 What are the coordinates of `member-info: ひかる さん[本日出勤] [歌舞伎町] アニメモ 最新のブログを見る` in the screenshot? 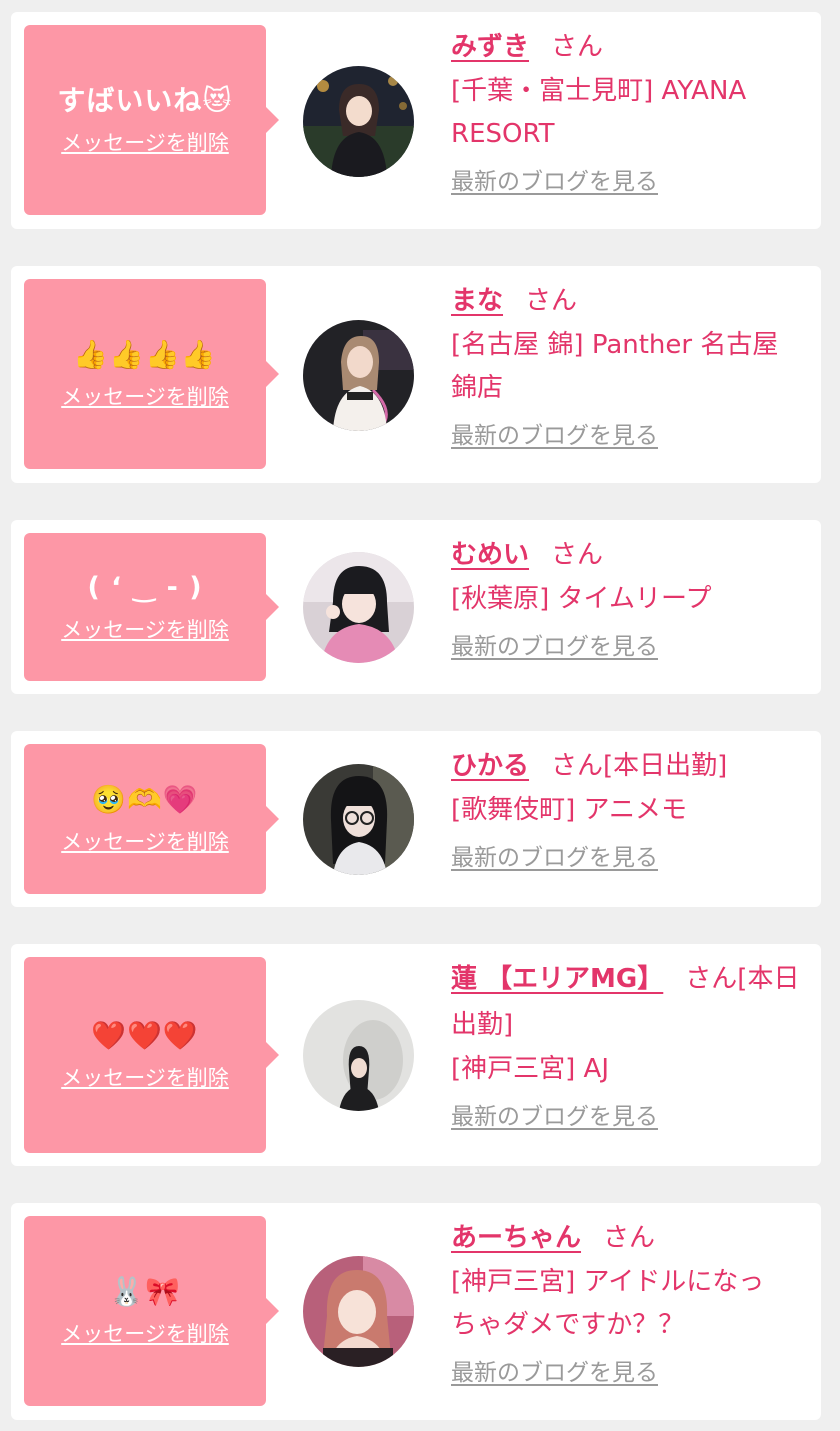 It's located at (629, 808).